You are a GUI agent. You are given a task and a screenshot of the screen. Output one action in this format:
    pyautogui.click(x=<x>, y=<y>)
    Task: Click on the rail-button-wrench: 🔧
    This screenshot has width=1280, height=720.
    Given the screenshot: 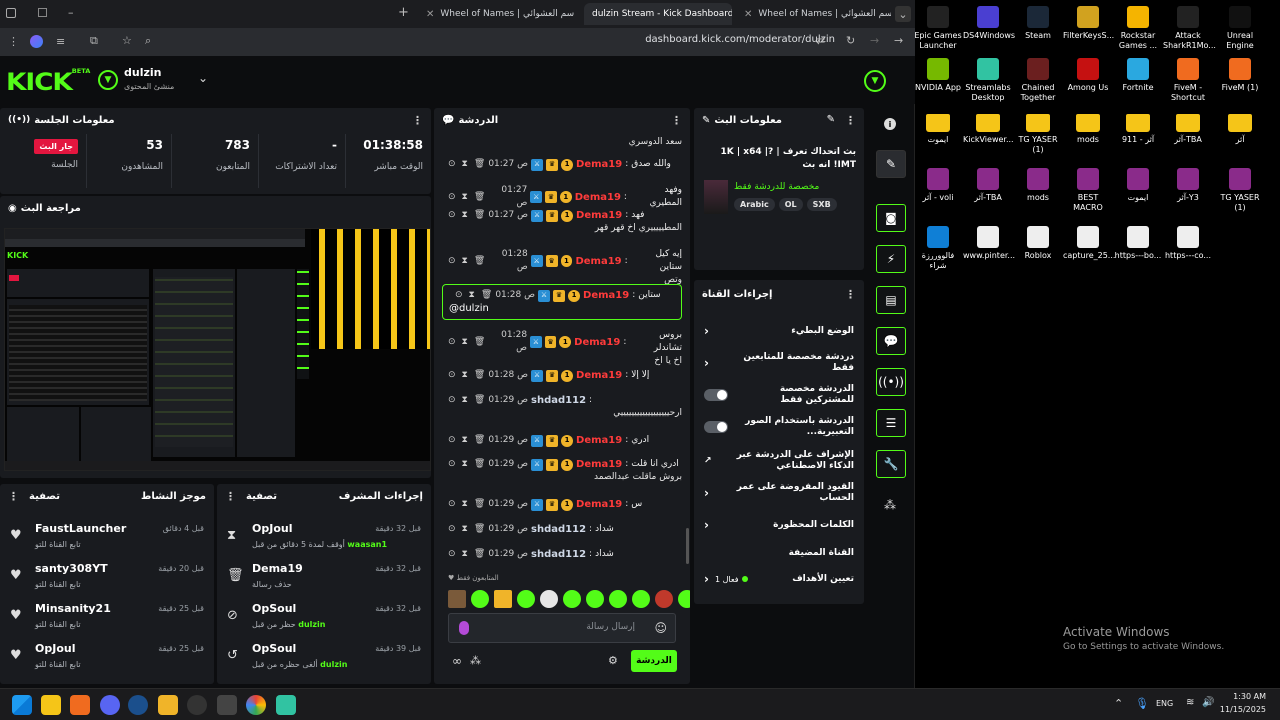 What is the action you would take?
    pyautogui.click(x=891, y=464)
    